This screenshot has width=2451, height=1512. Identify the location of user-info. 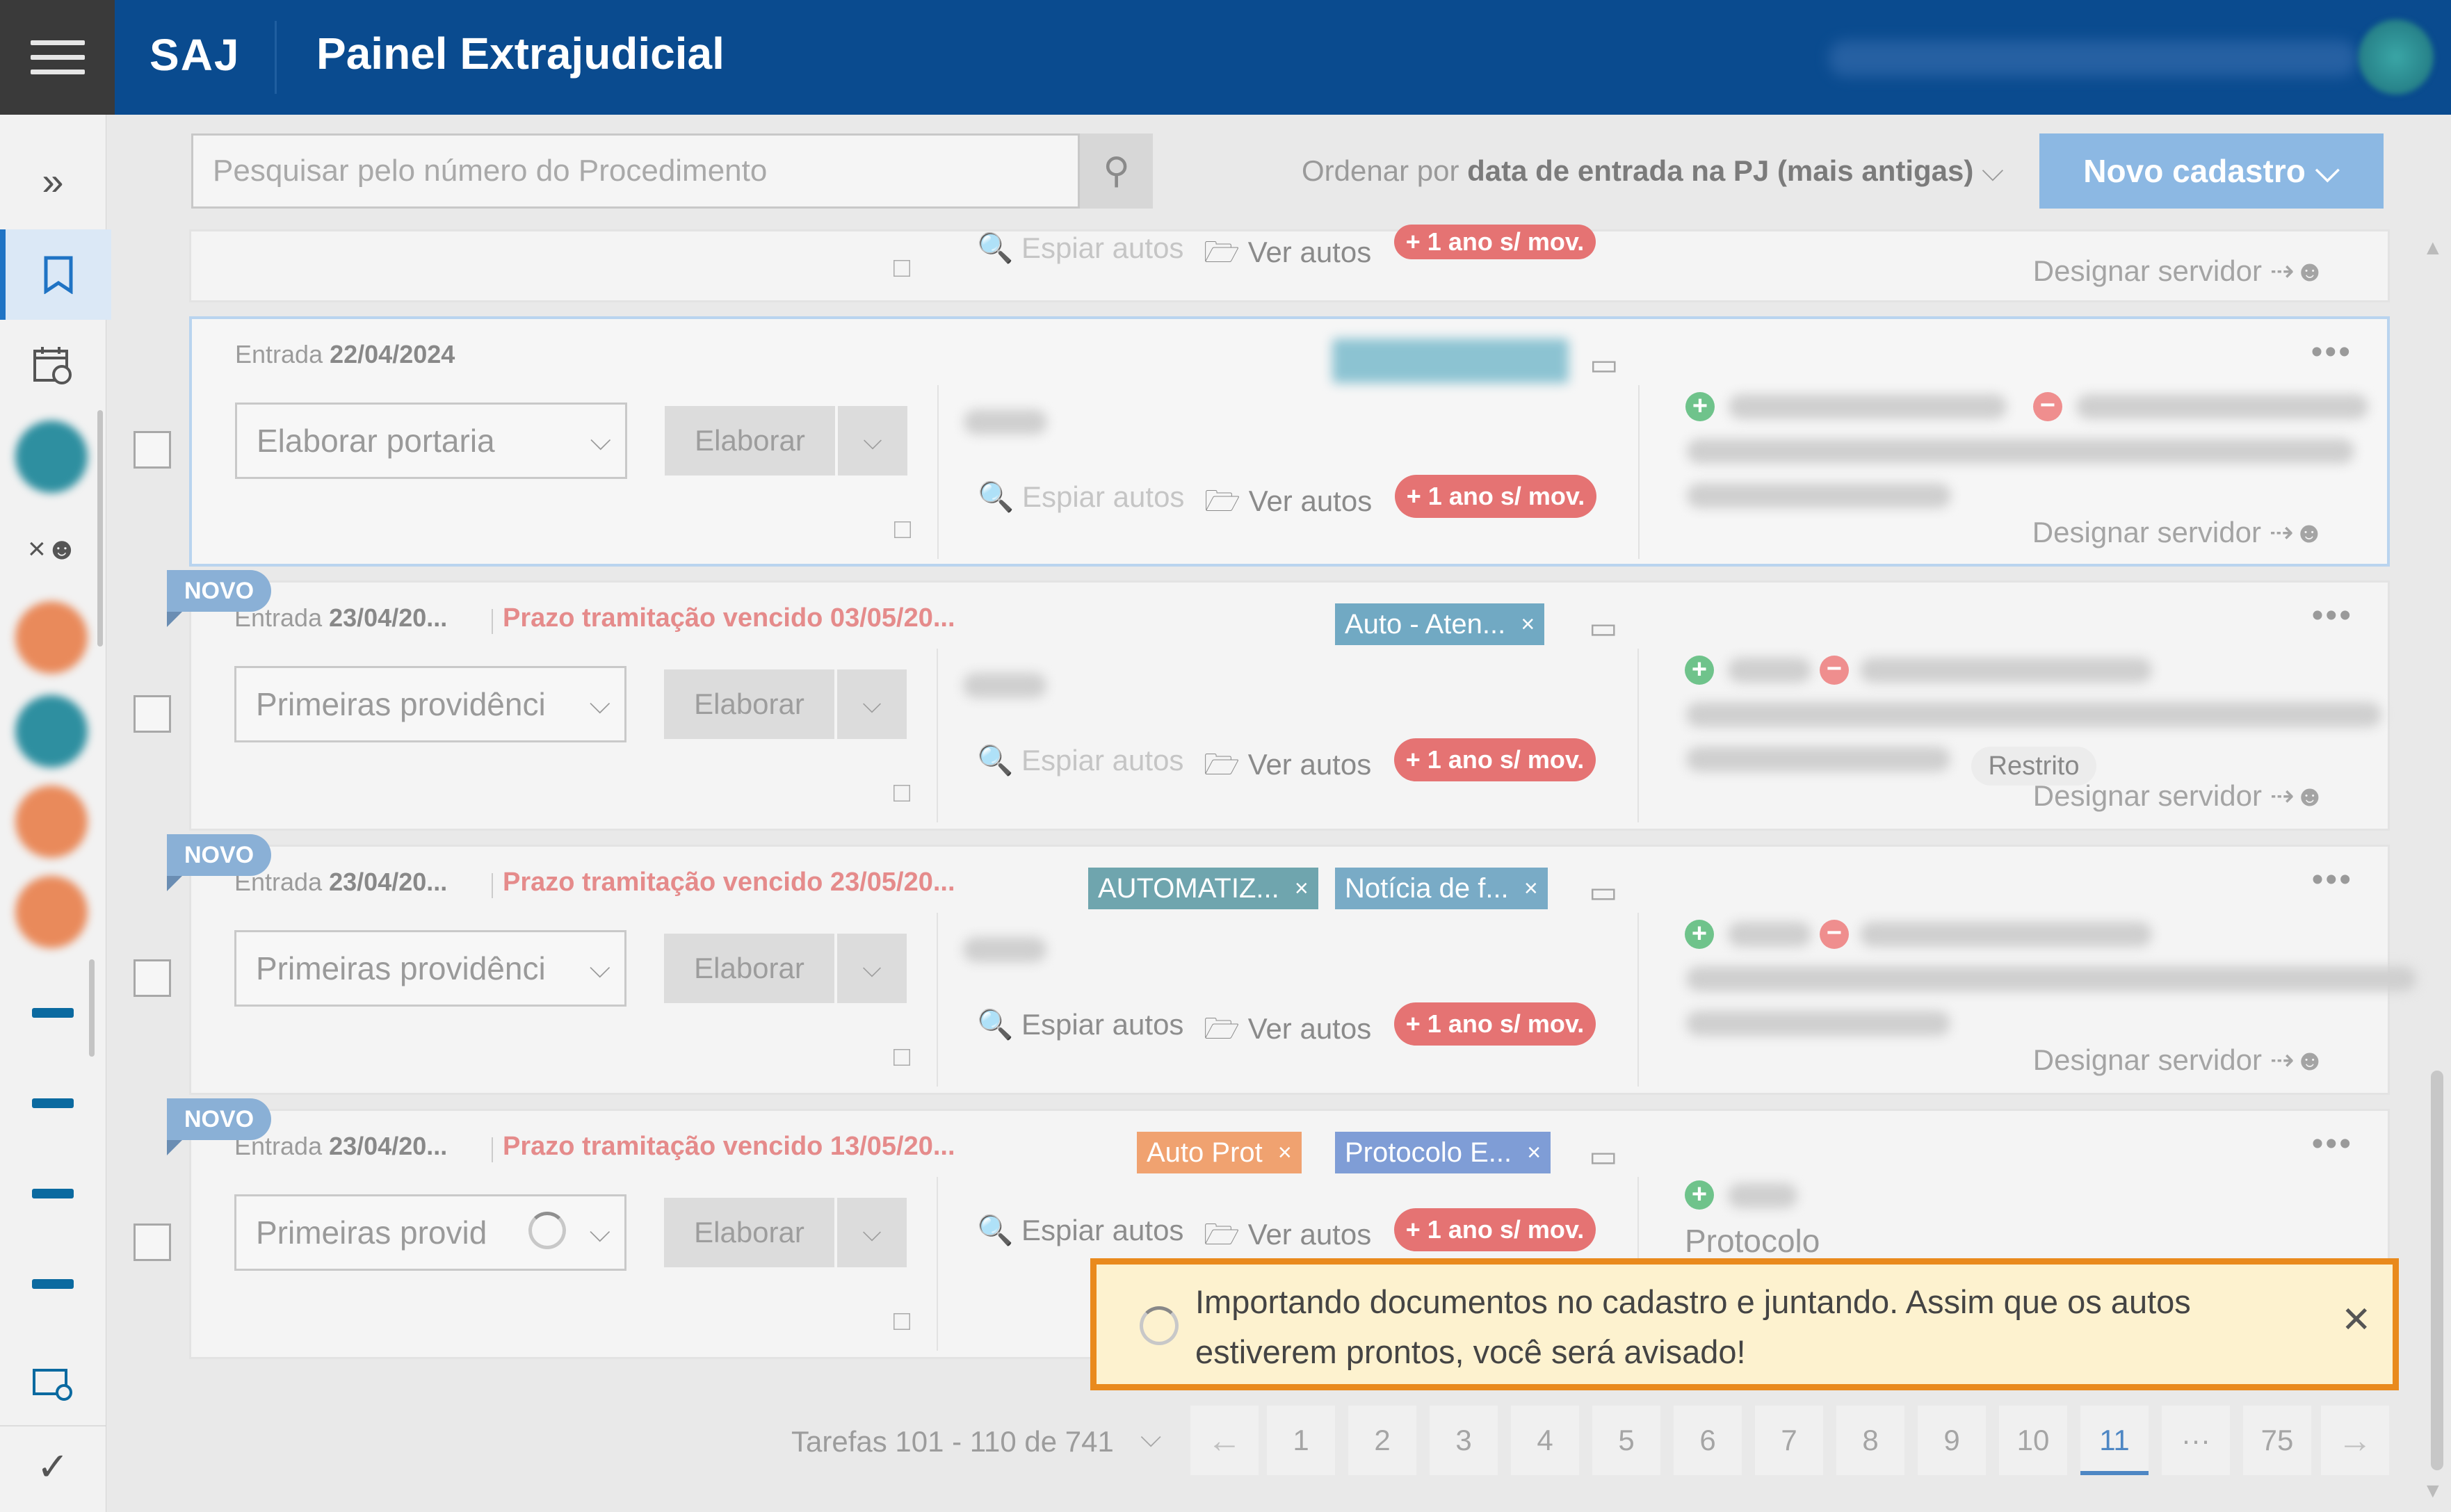
(2093, 58).